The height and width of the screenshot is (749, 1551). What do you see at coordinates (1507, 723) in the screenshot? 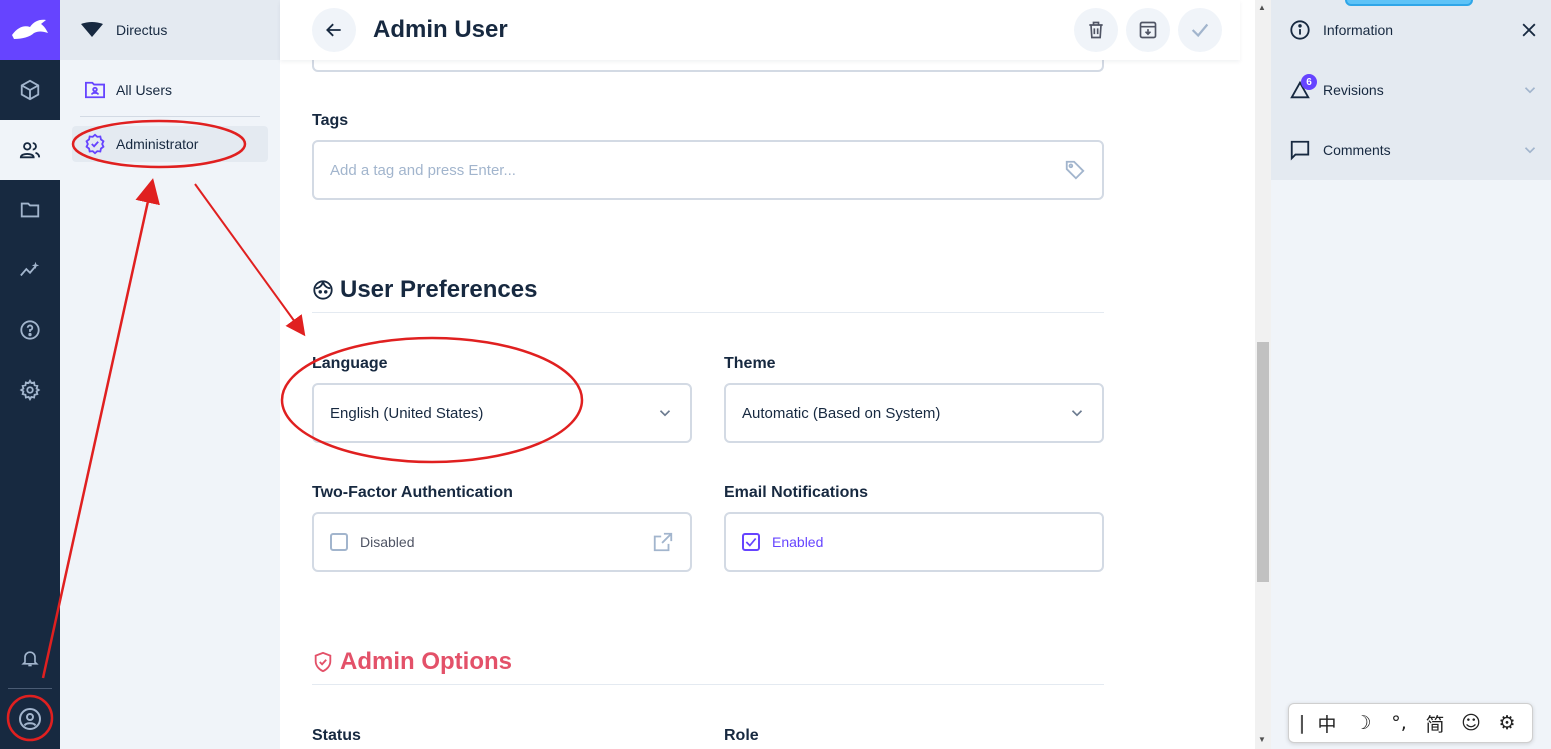
I see `ime-settings-icon: ⚙` at bounding box center [1507, 723].